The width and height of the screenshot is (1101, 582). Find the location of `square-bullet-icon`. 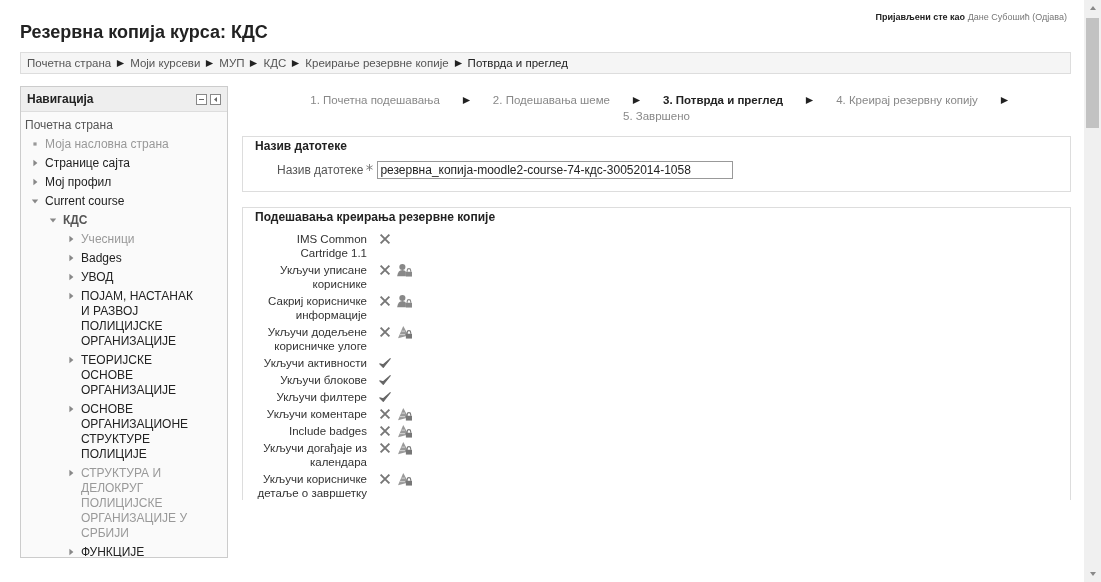

square-bullet-icon is located at coordinates (35, 144).